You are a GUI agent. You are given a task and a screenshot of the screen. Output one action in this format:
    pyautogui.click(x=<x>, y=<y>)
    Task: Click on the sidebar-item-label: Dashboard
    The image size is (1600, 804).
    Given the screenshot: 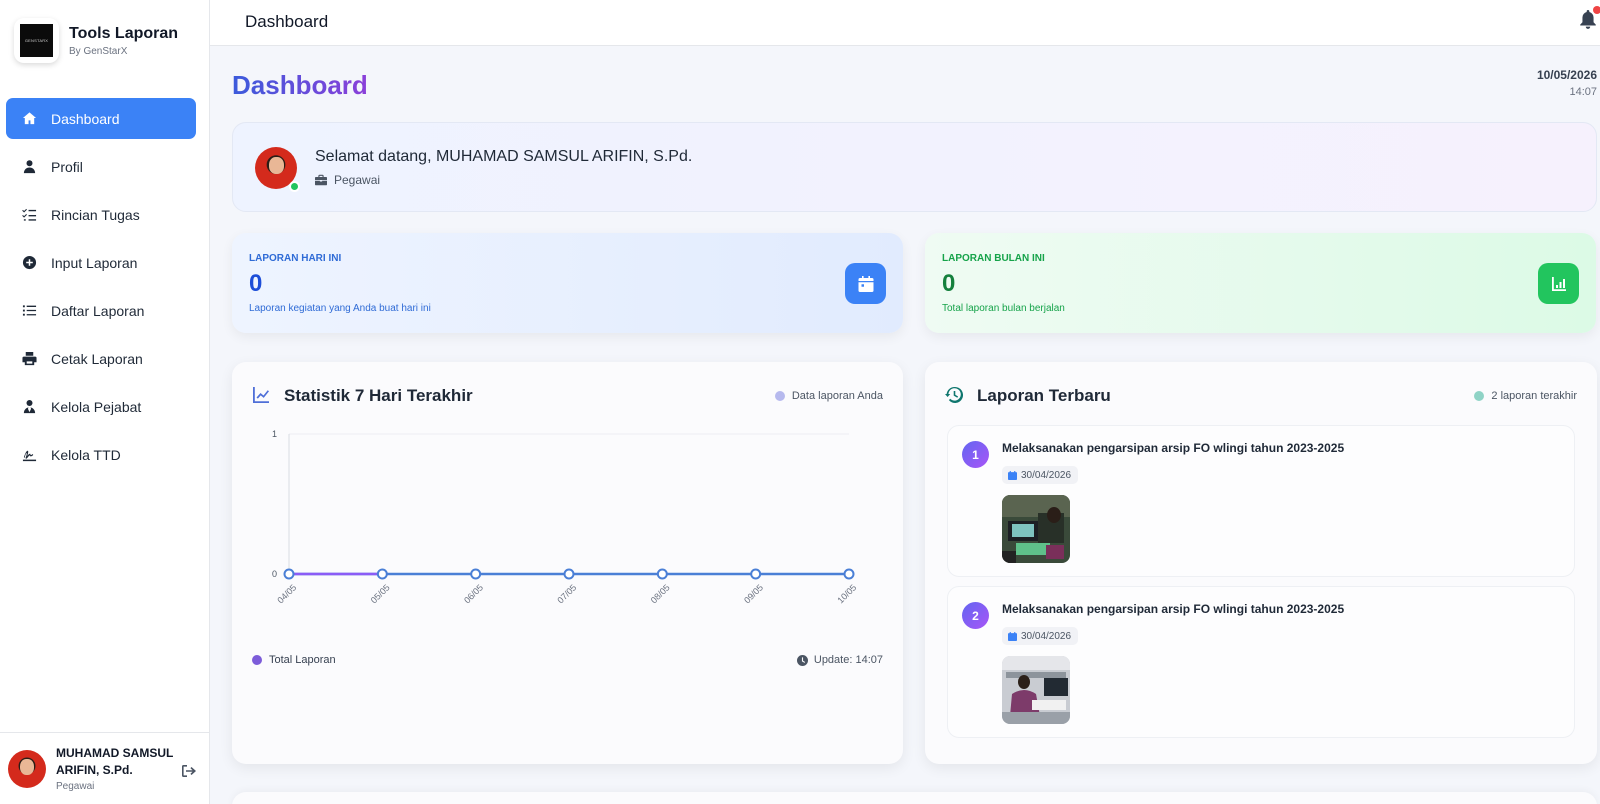 What is the action you would take?
    pyautogui.click(x=85, y=118)
    